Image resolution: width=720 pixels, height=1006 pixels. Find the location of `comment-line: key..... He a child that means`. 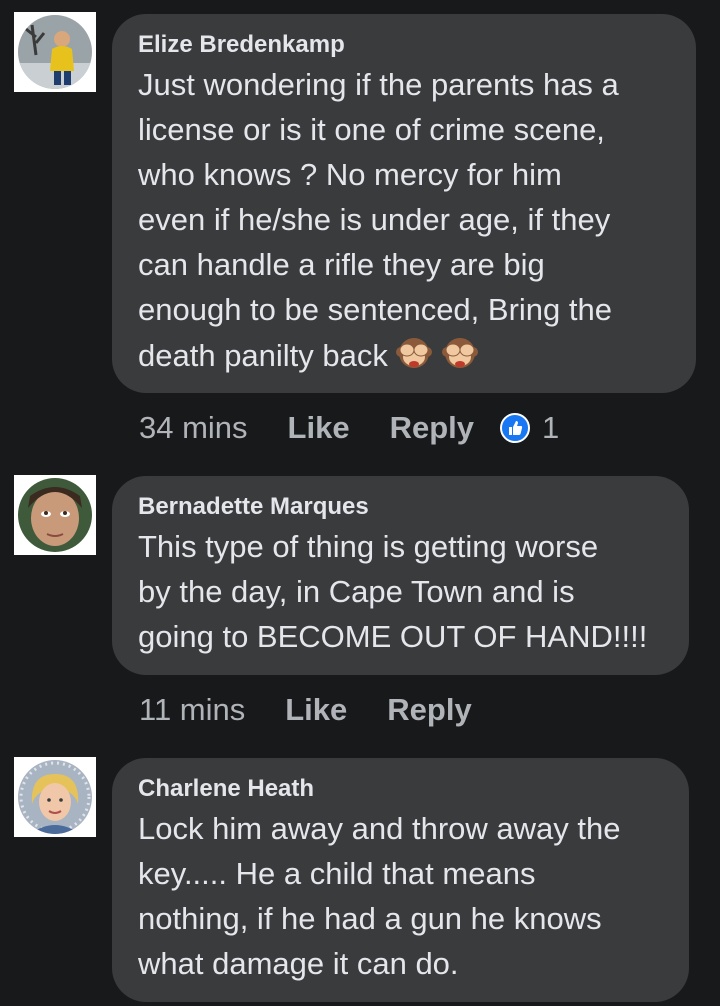

comment-line: key..... He a child that means is located at coordinates (337, 873).